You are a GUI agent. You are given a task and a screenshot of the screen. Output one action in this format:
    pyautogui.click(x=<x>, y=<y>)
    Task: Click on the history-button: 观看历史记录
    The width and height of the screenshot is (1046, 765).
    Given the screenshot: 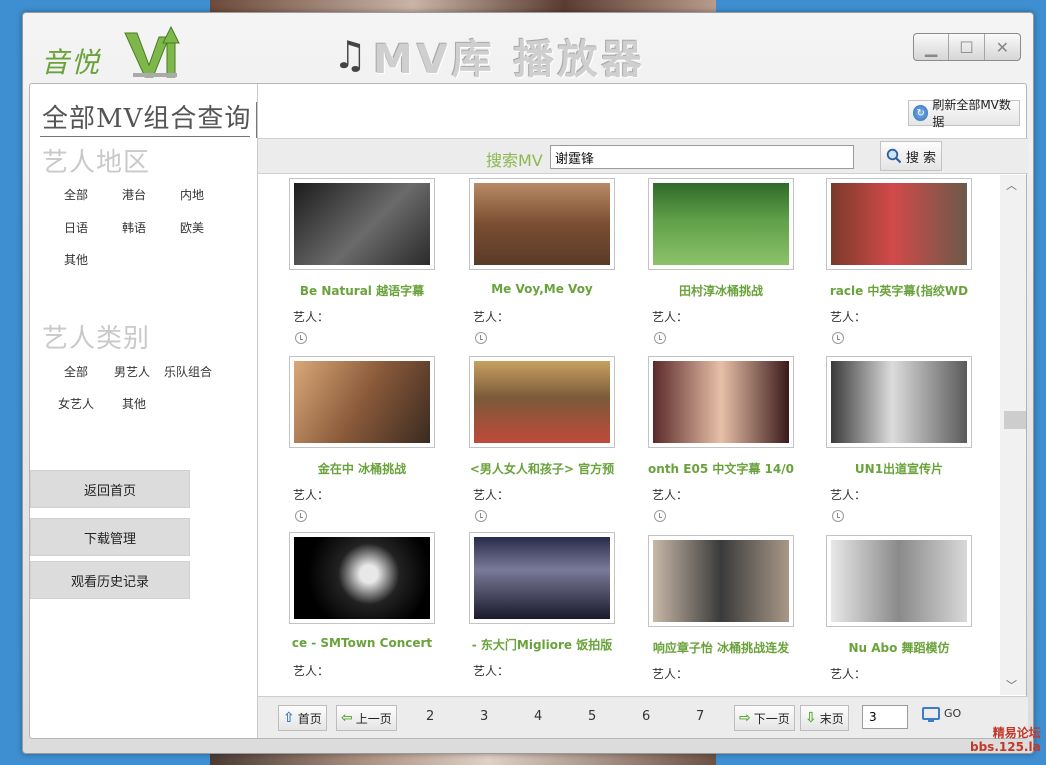 What is the action you would take?
    pyautogui.click(x=110, y=580)
    